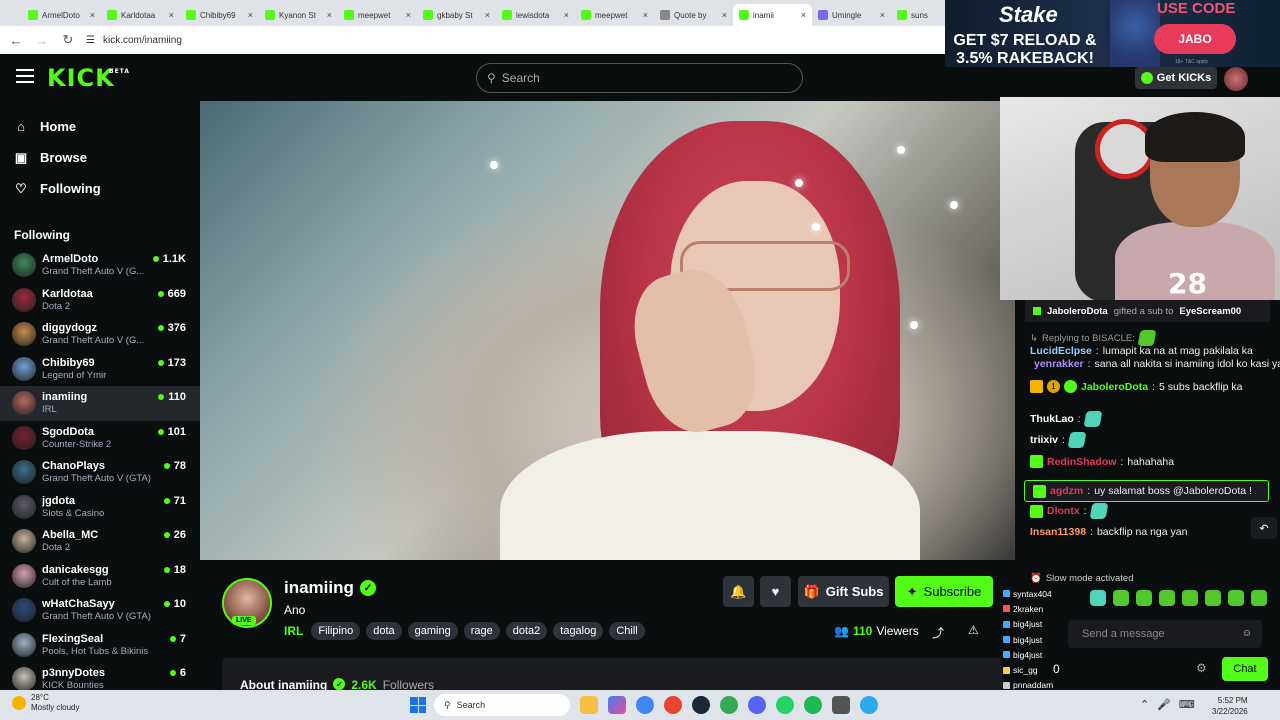  I want to click on browser-tab: lewisdota ×, so click(535, 15).